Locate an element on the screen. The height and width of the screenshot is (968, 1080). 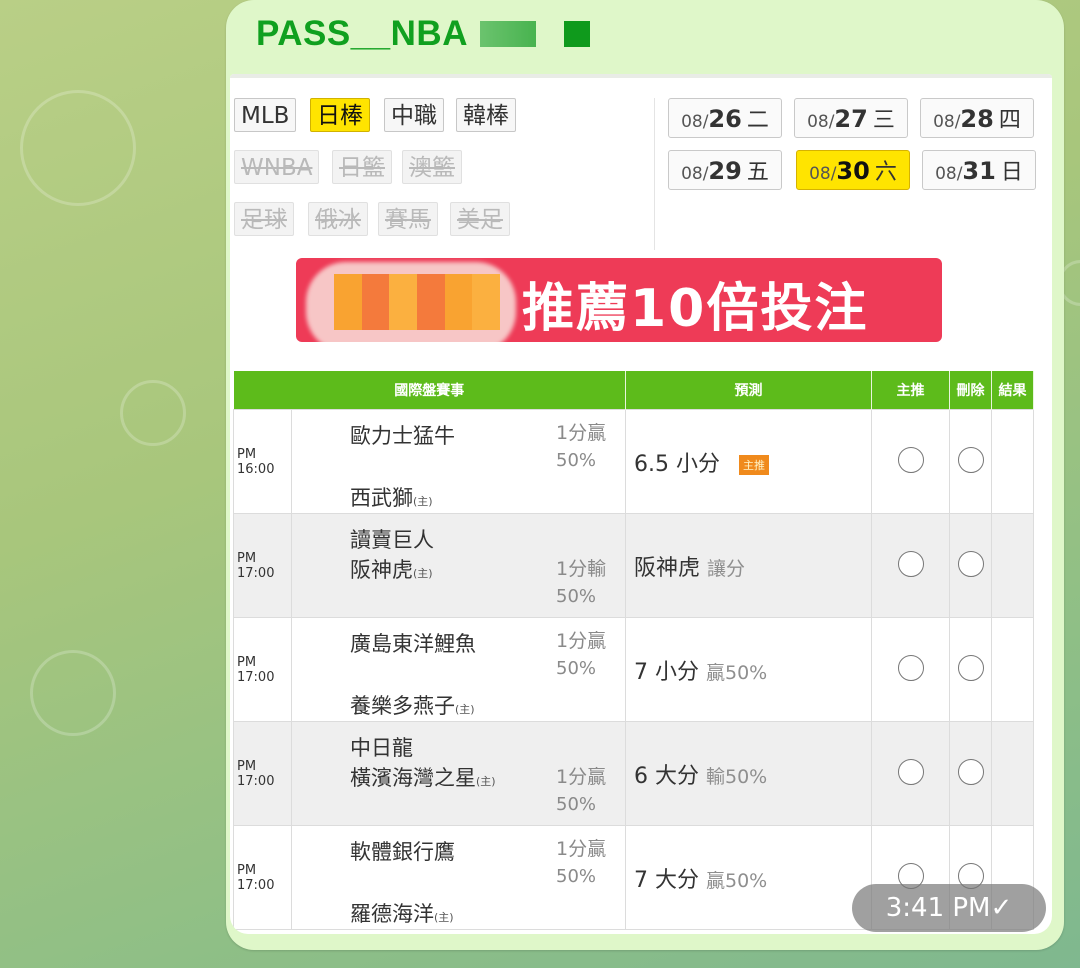
home-team: 養樂多燕子(主) is located at coordinates (412, 705).